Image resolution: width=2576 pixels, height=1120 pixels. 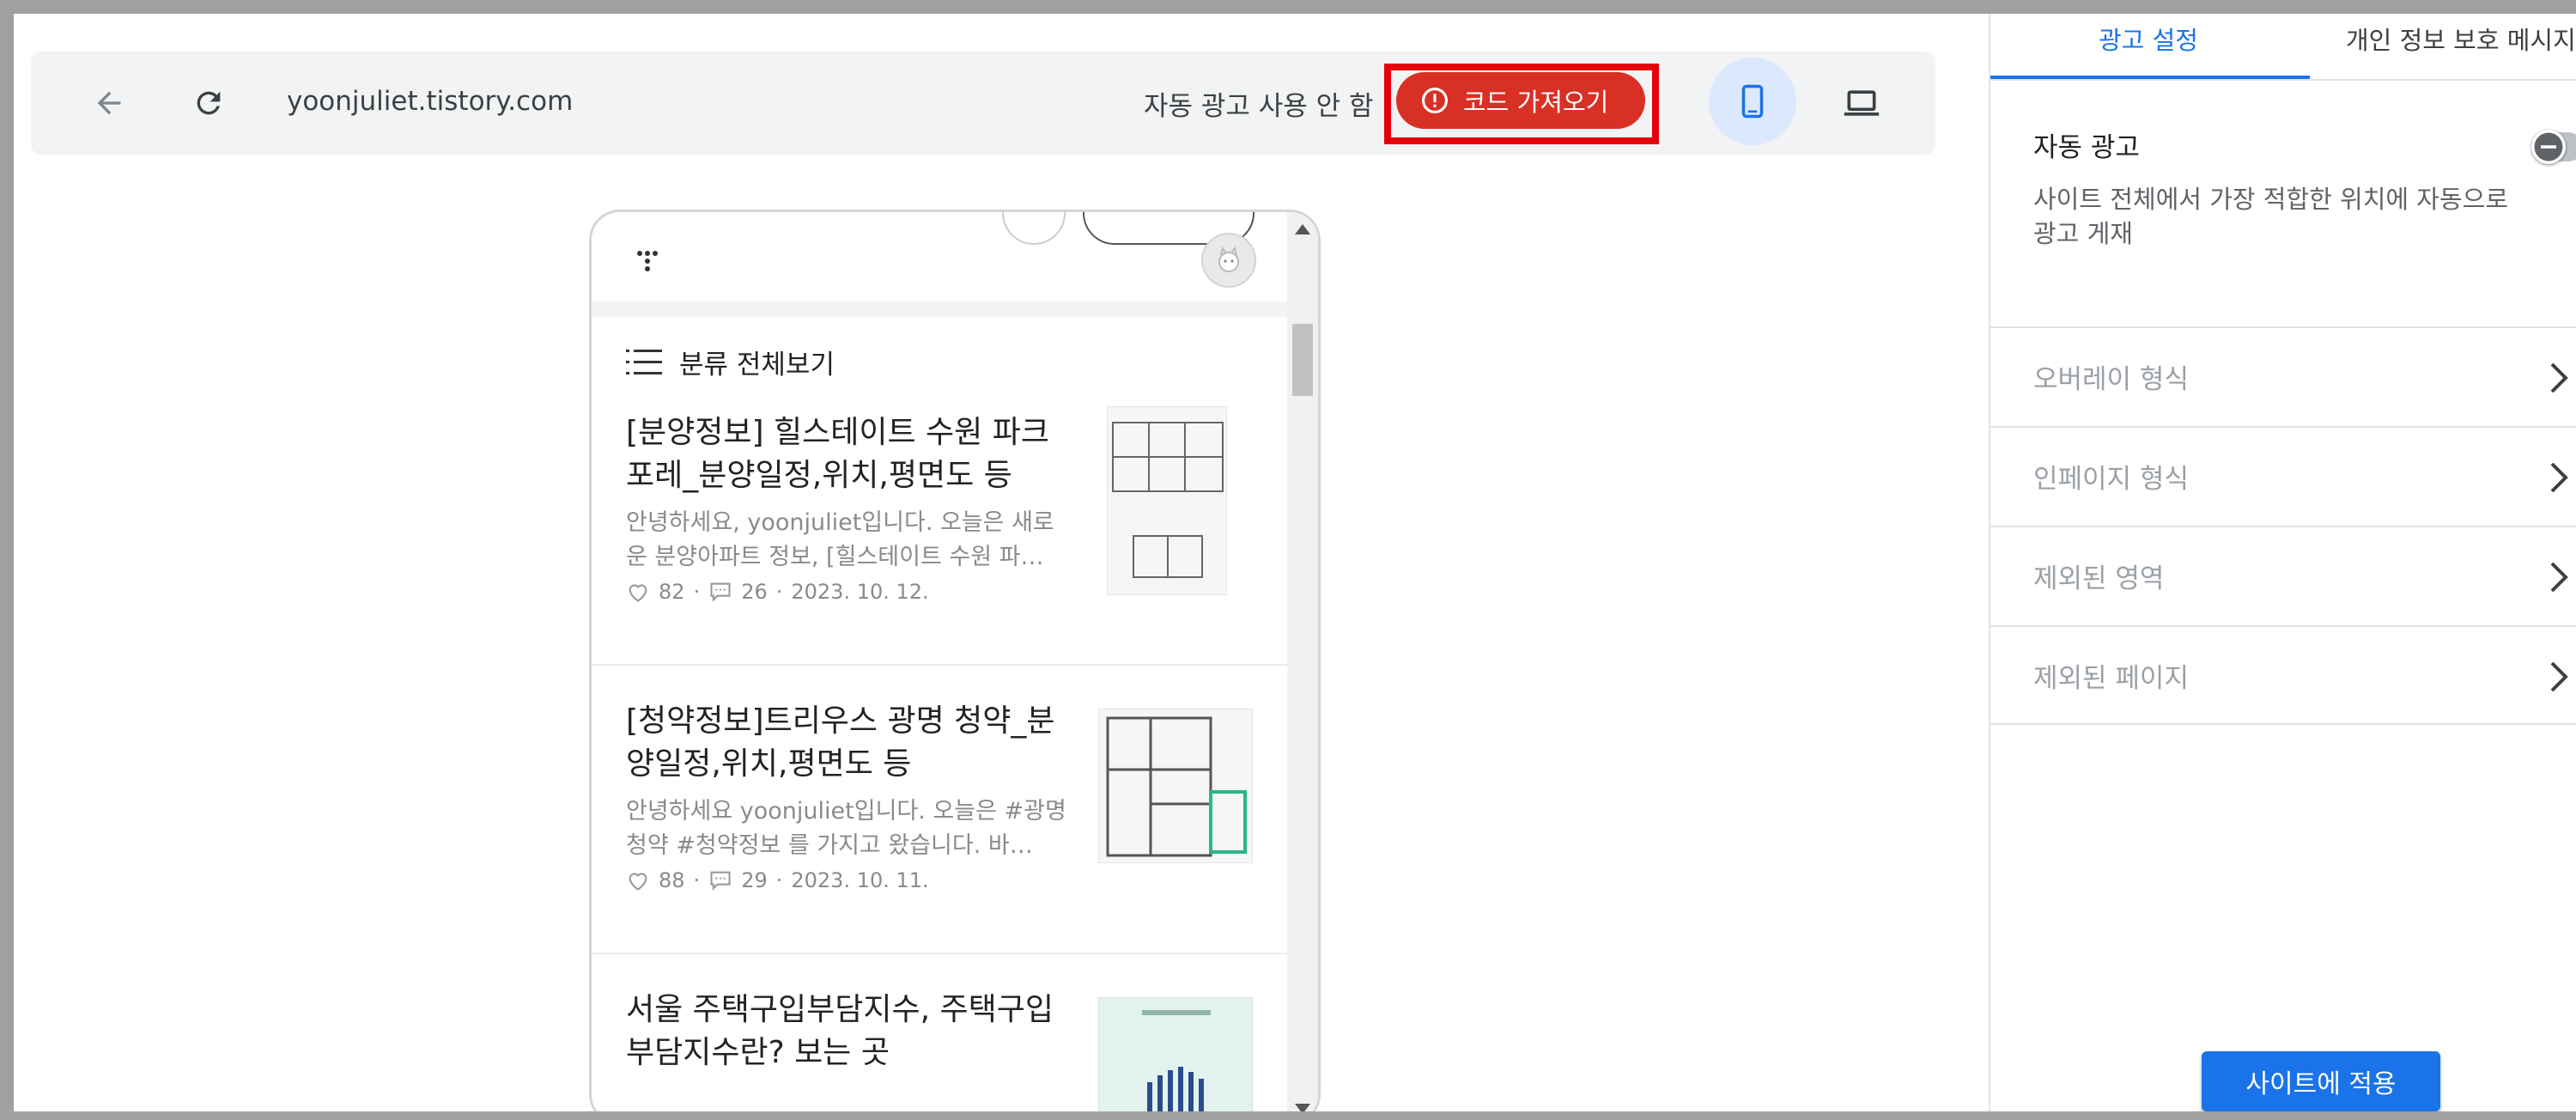 I want to click on active-tab-indicator, so click(x=2150, y=77).